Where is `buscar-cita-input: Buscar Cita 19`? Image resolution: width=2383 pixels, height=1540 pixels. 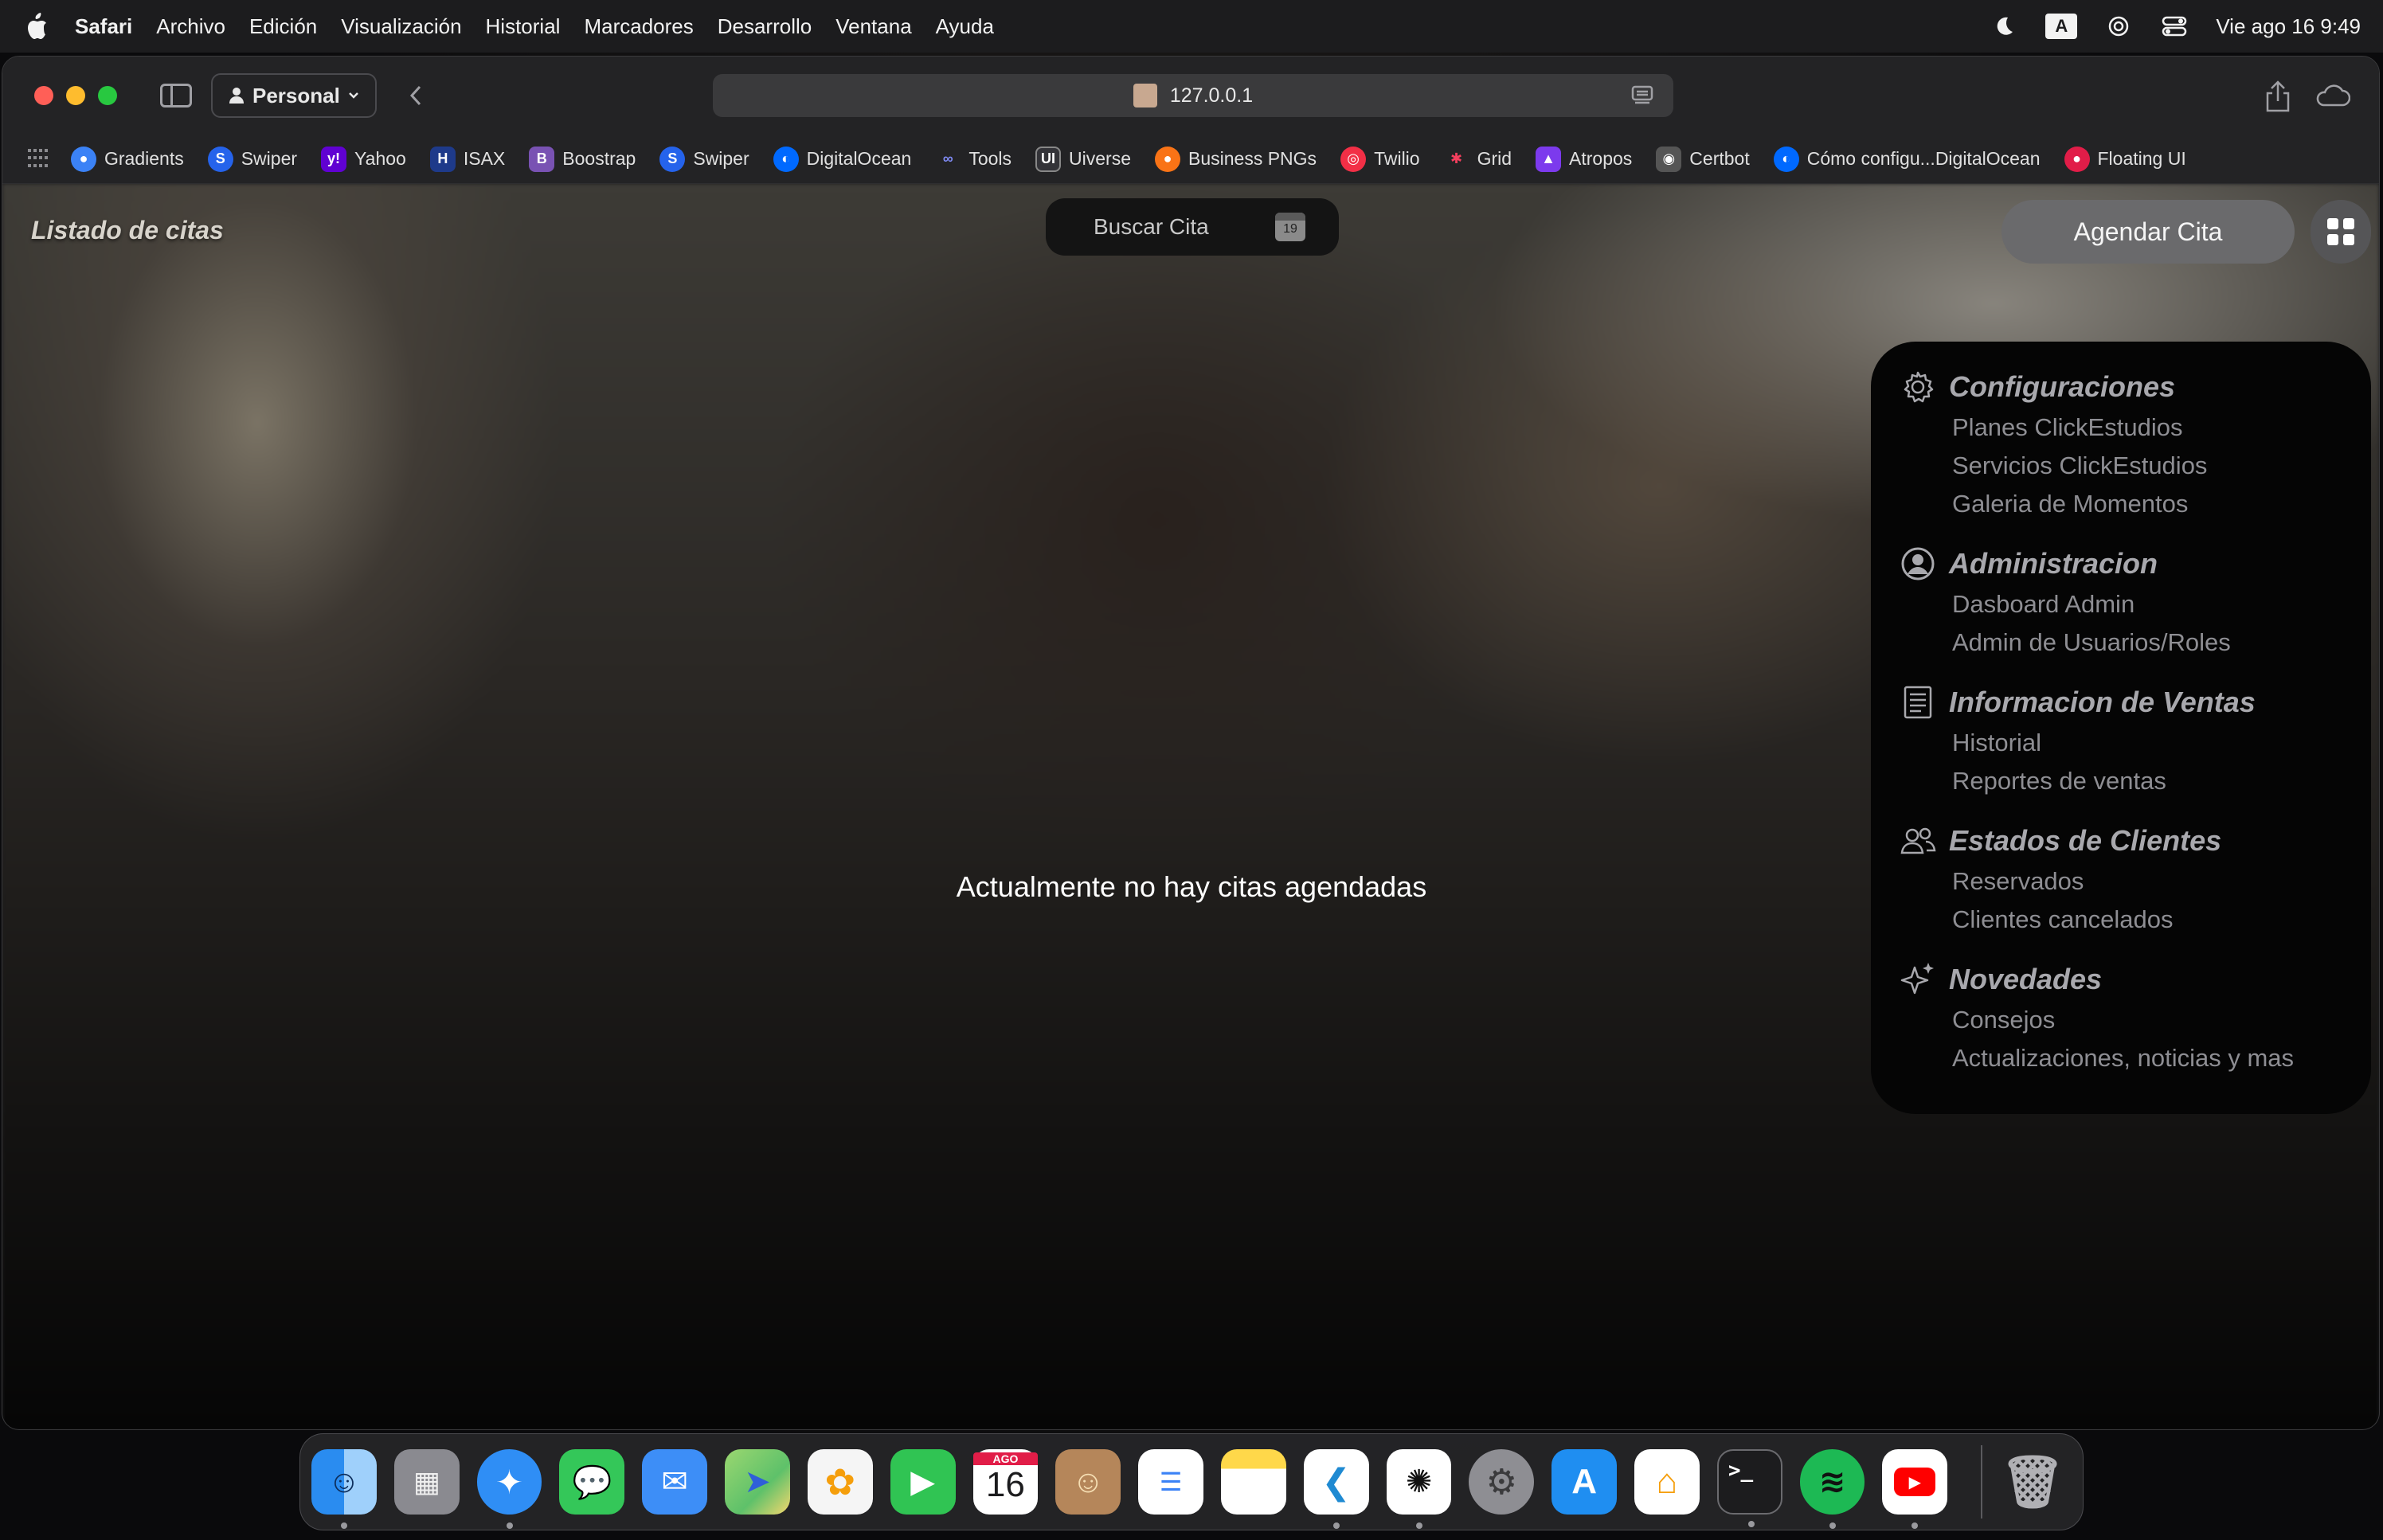 buscar-cita-input: Buscar Cita 19 is located at coordinates (1192, 227).